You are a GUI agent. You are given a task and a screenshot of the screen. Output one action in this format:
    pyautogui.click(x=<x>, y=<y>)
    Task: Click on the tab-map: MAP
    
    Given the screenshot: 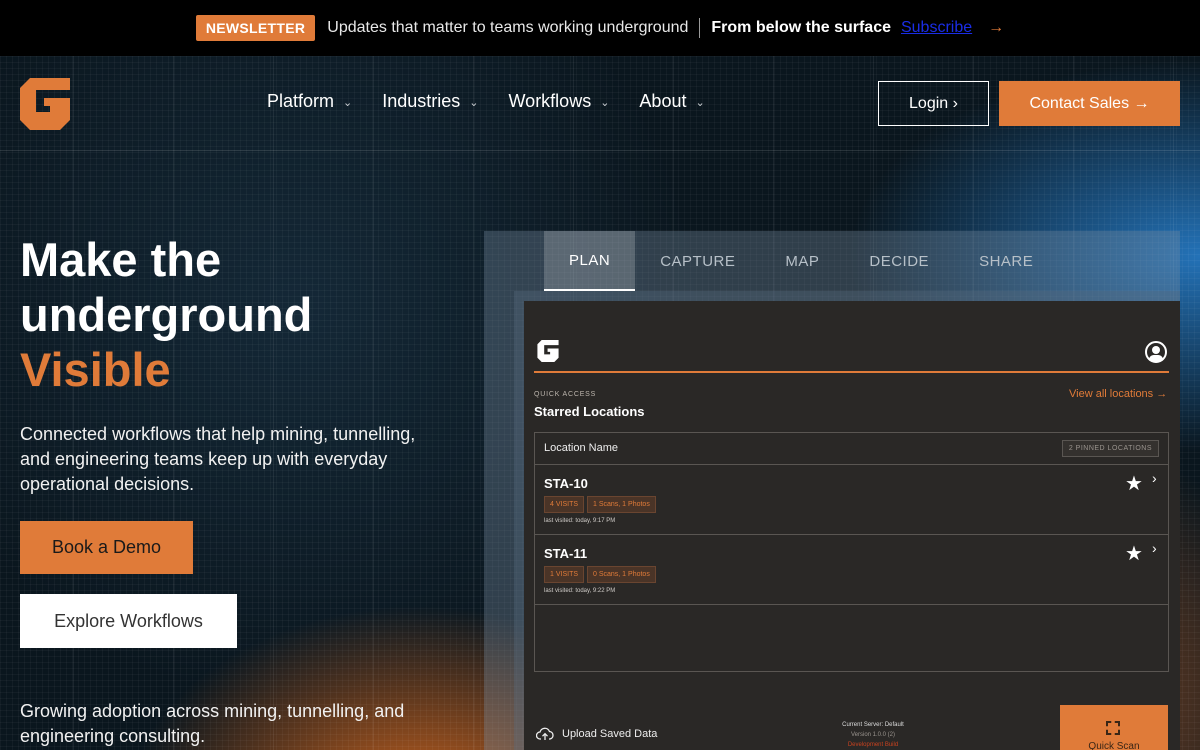 What is the action you would take?
    pyautogui.click(x=802, y=261)
    